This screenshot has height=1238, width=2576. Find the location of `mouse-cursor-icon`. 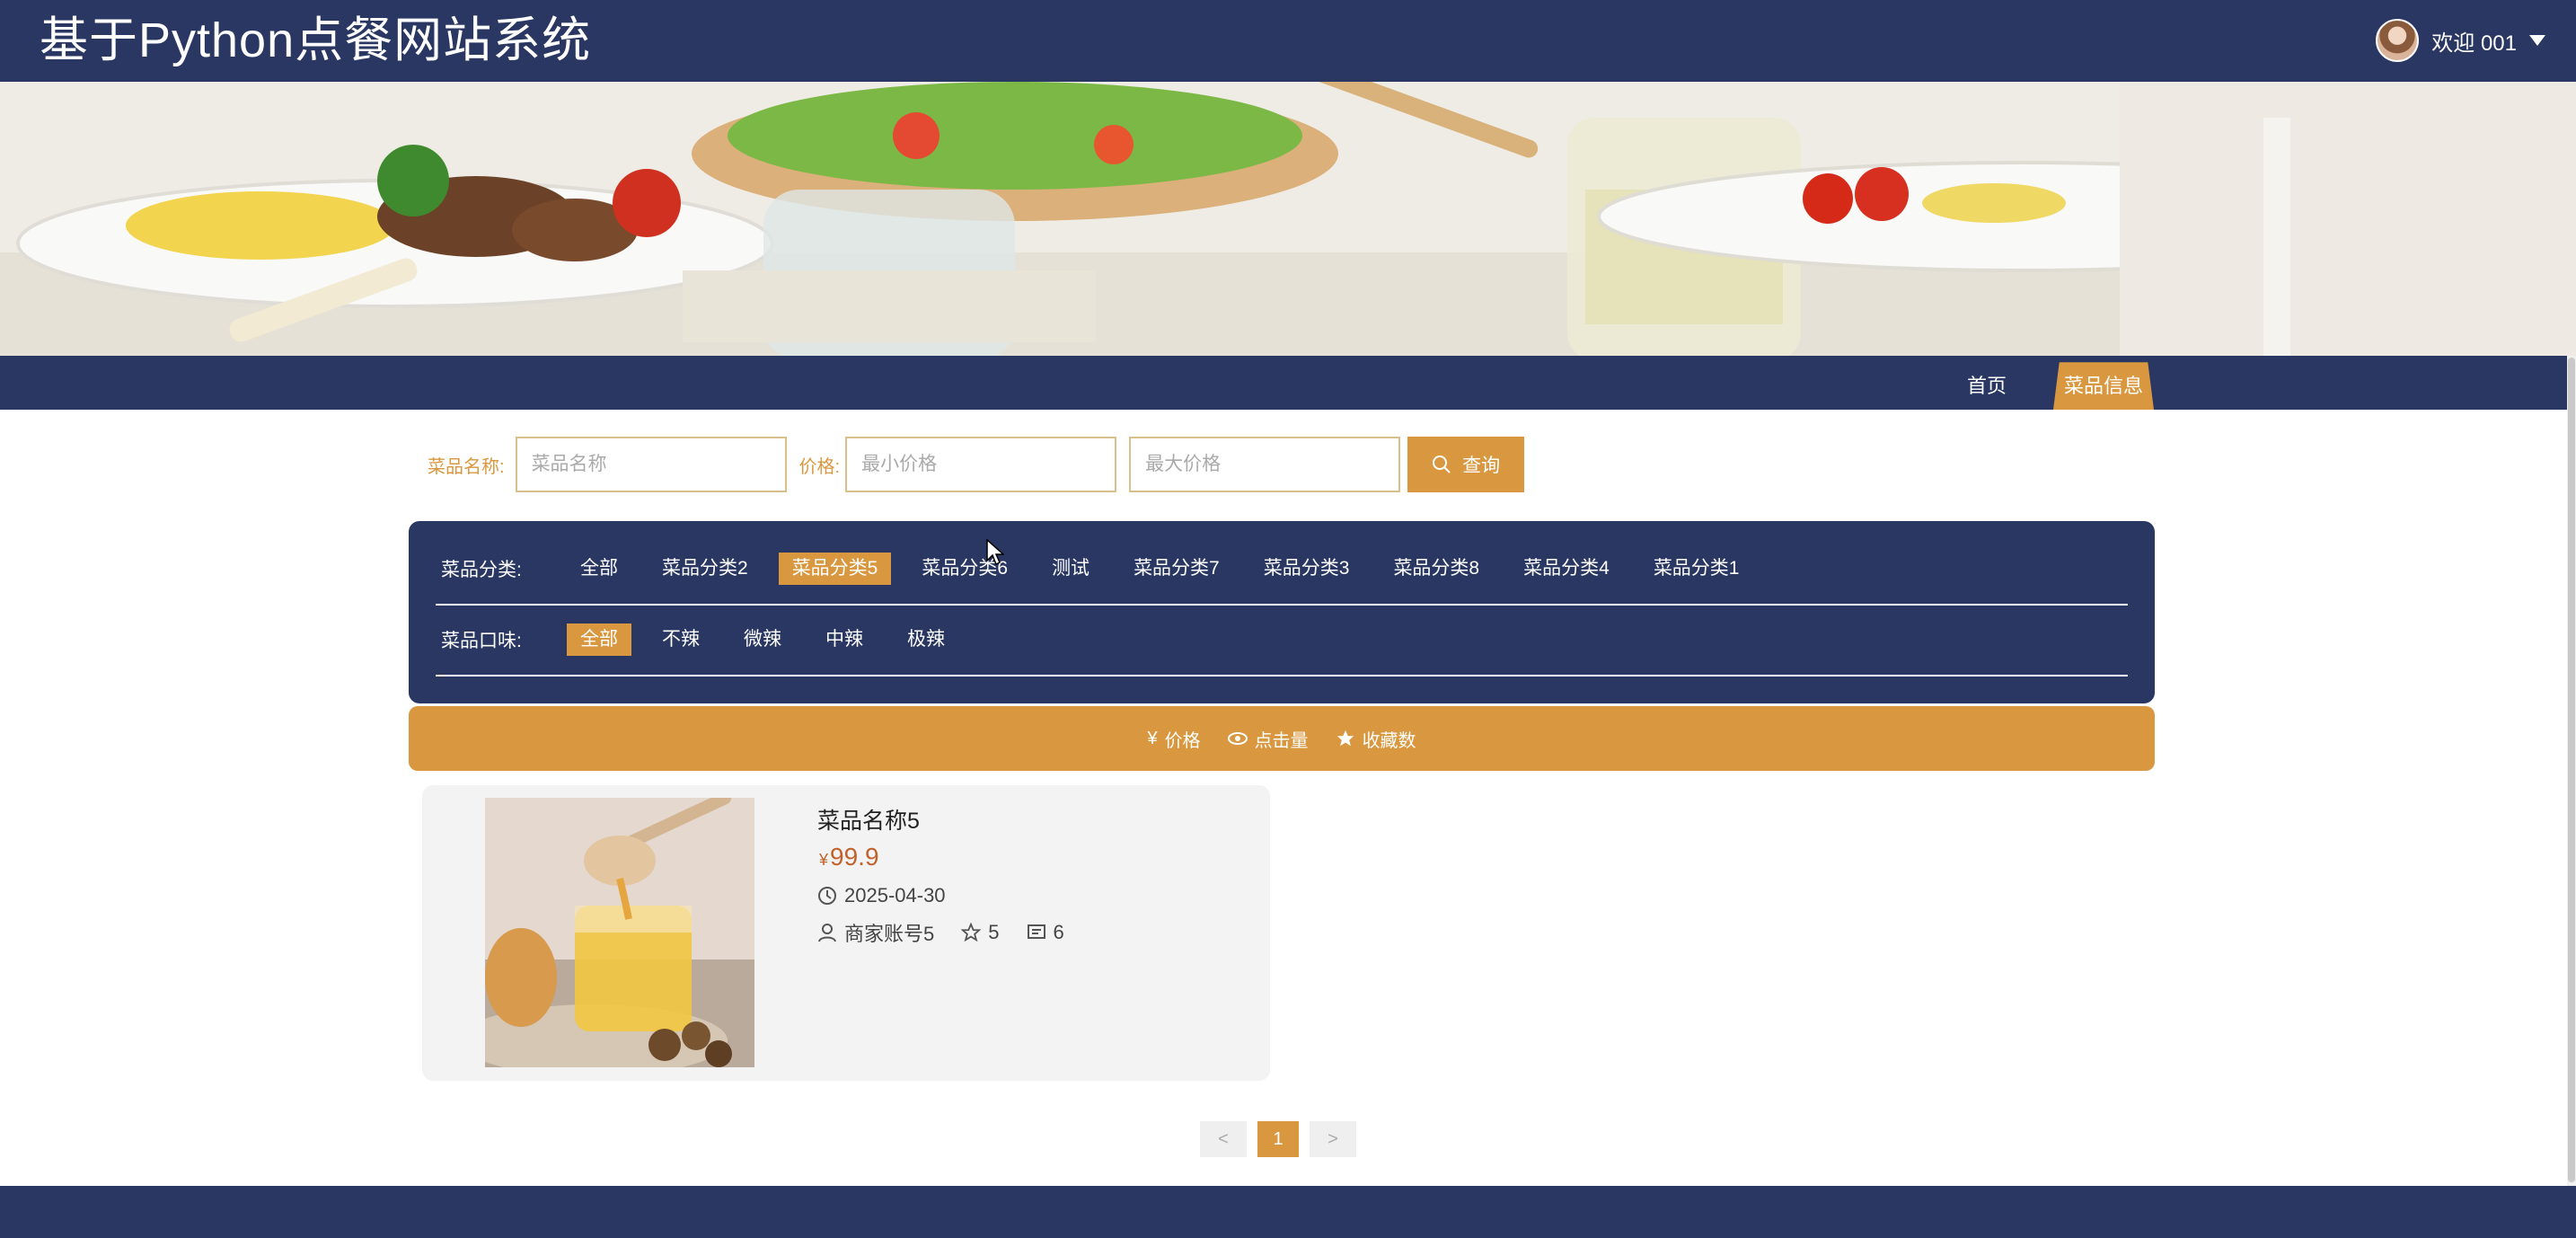

mouse-cursor-icon is located at coordinates (995, 552).